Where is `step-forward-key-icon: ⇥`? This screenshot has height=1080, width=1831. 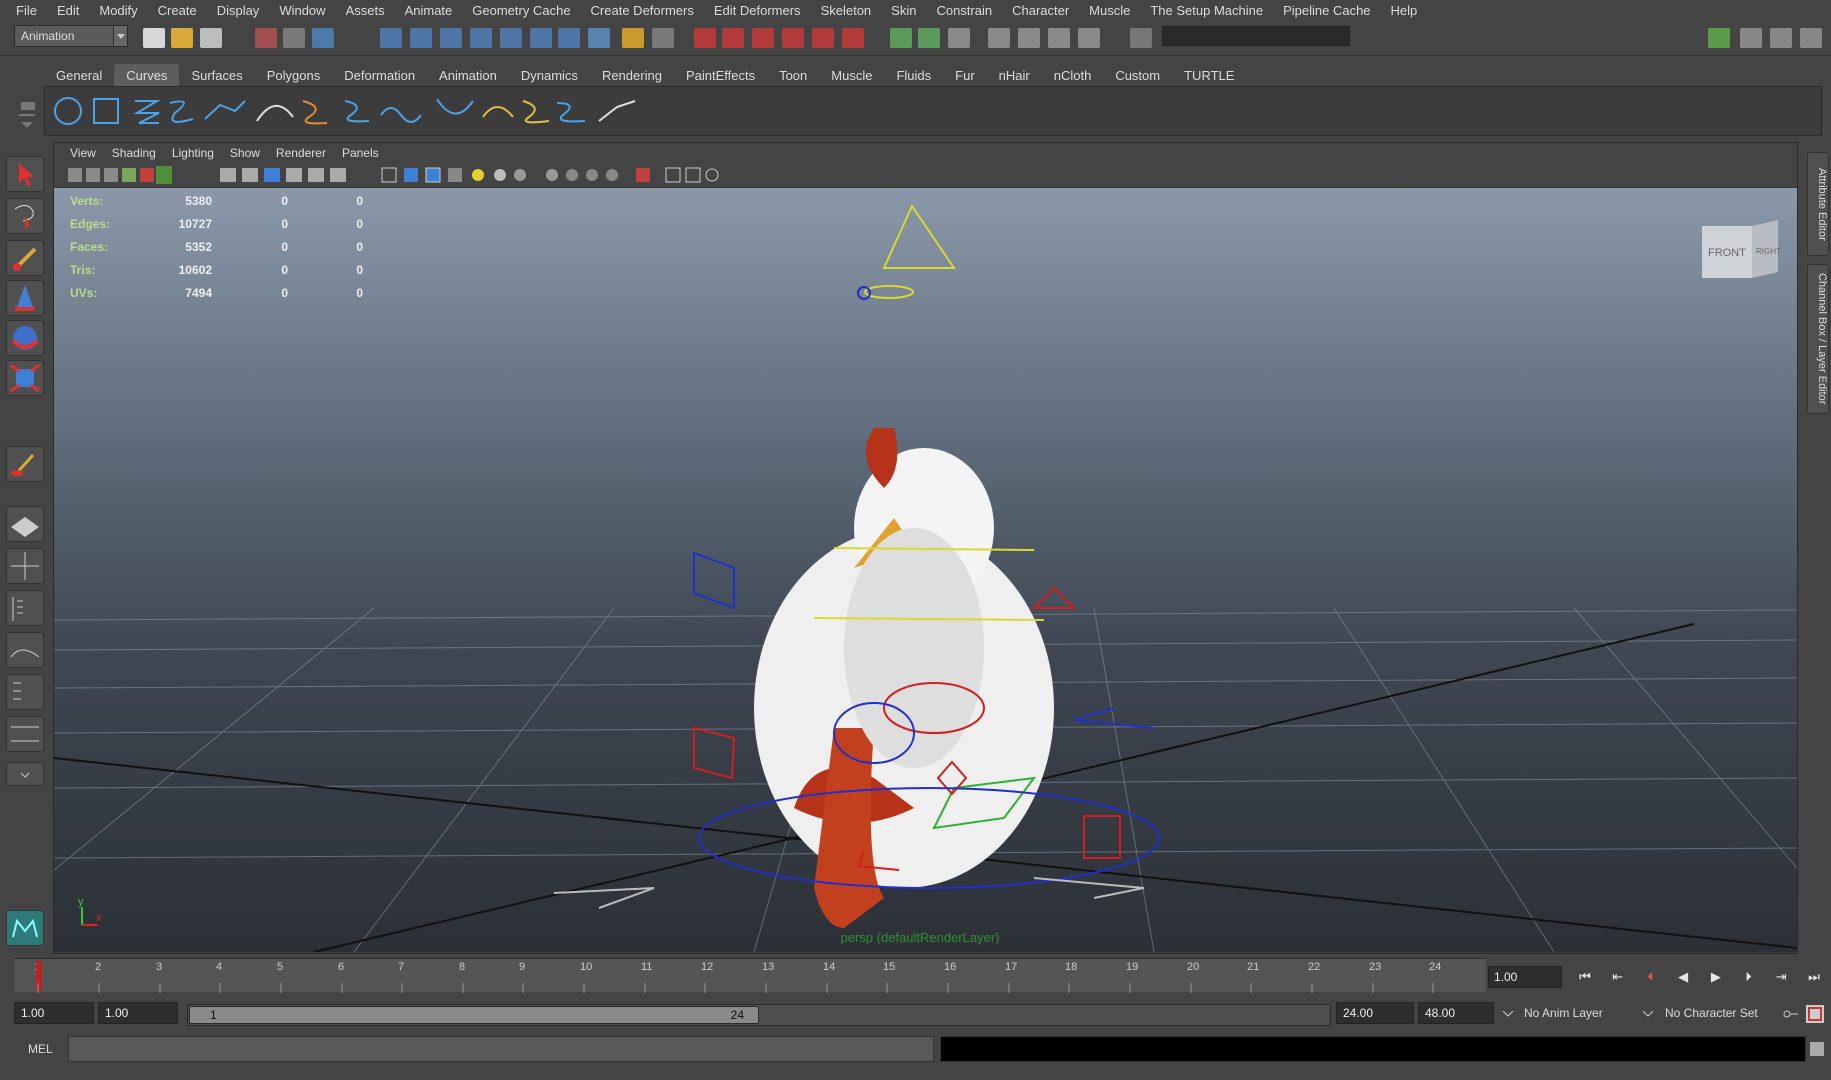
step-forward-key-icon: ⇥ is located at coordinates (1781, 977).